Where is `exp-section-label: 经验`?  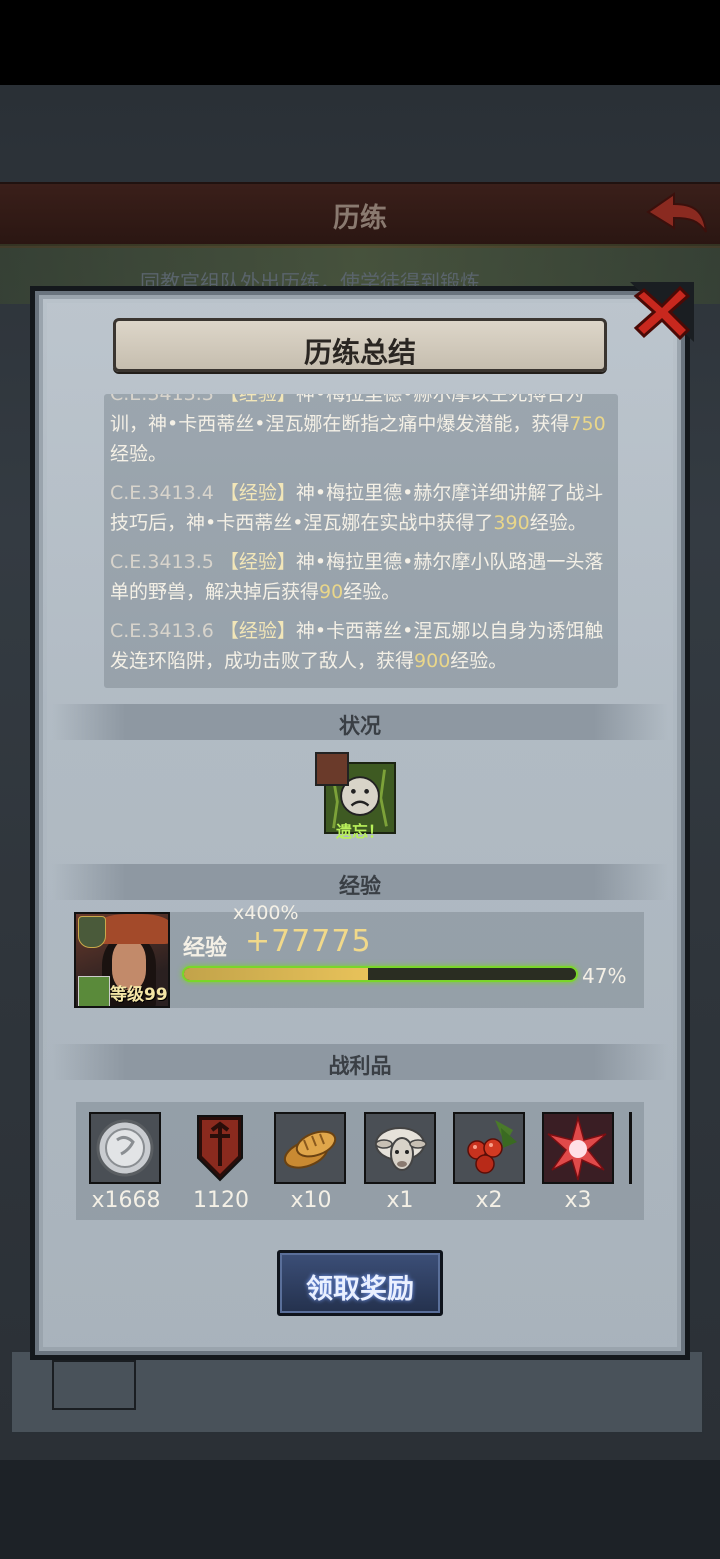 exp-section-label: 经验 is located at coordinates (360, 886).